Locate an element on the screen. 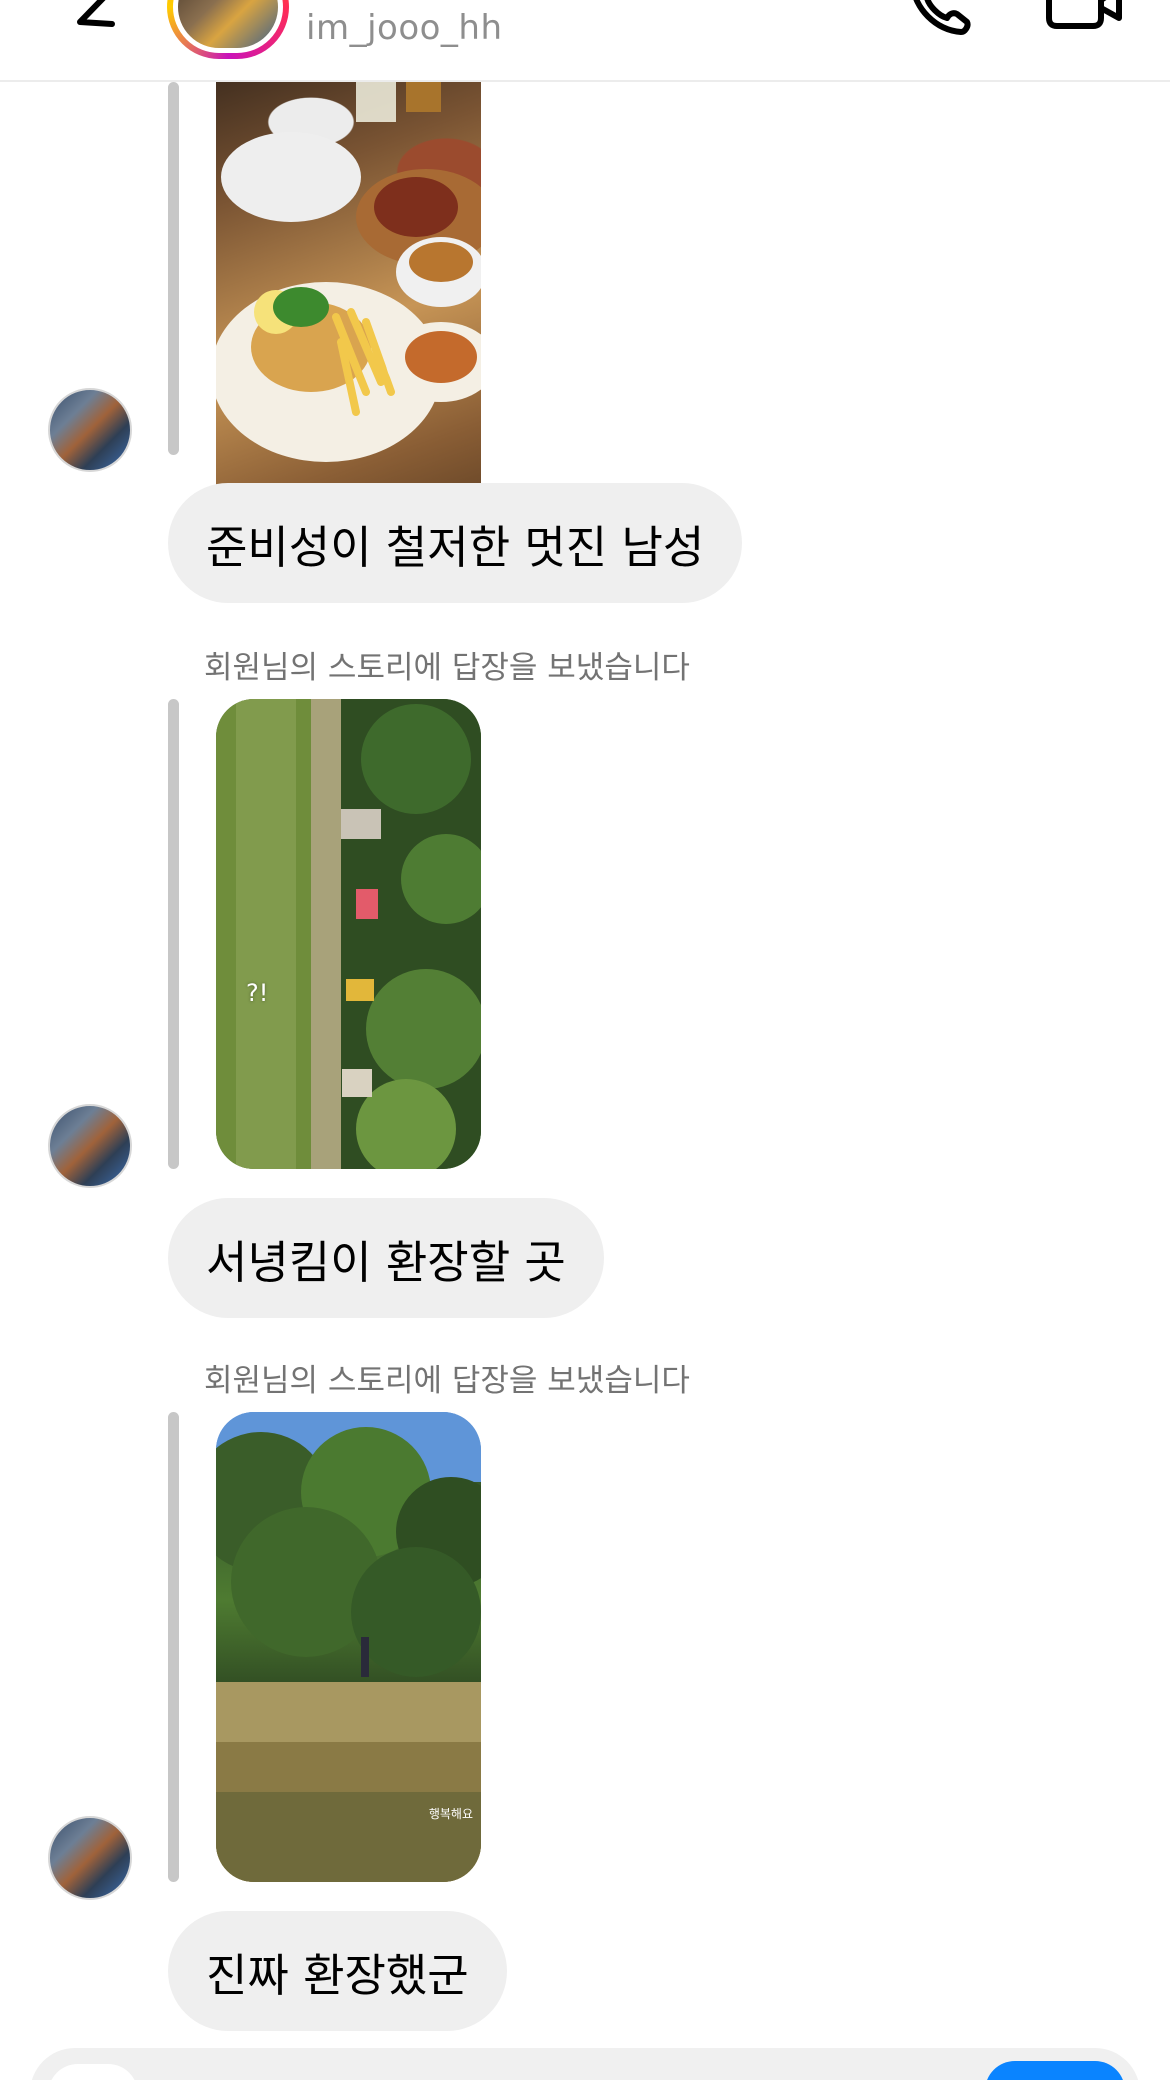  message-bubble: 서녕킴이 환장할 곳 is located at coordinates (386, 1258).